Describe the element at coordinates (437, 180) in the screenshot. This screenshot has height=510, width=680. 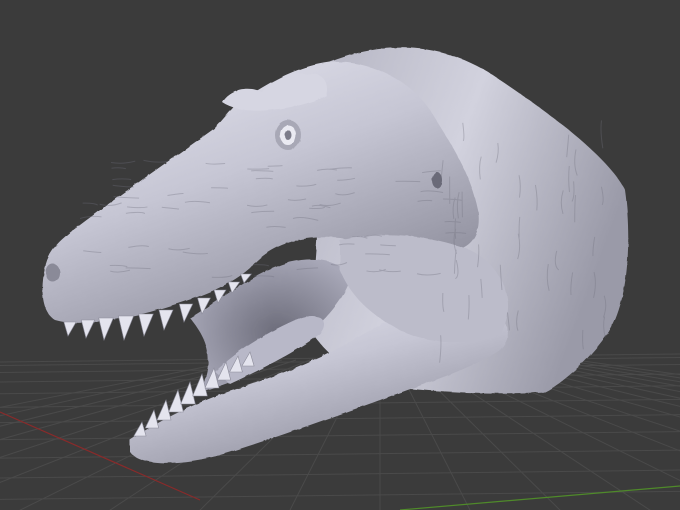
I see `model-ear-hole` at that location.